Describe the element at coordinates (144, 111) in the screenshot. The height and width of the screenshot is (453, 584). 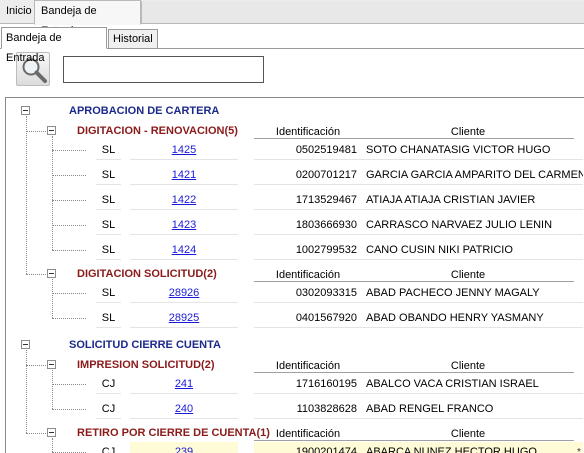
I see `group-title: APROBACION DE CARTERA` at that location.